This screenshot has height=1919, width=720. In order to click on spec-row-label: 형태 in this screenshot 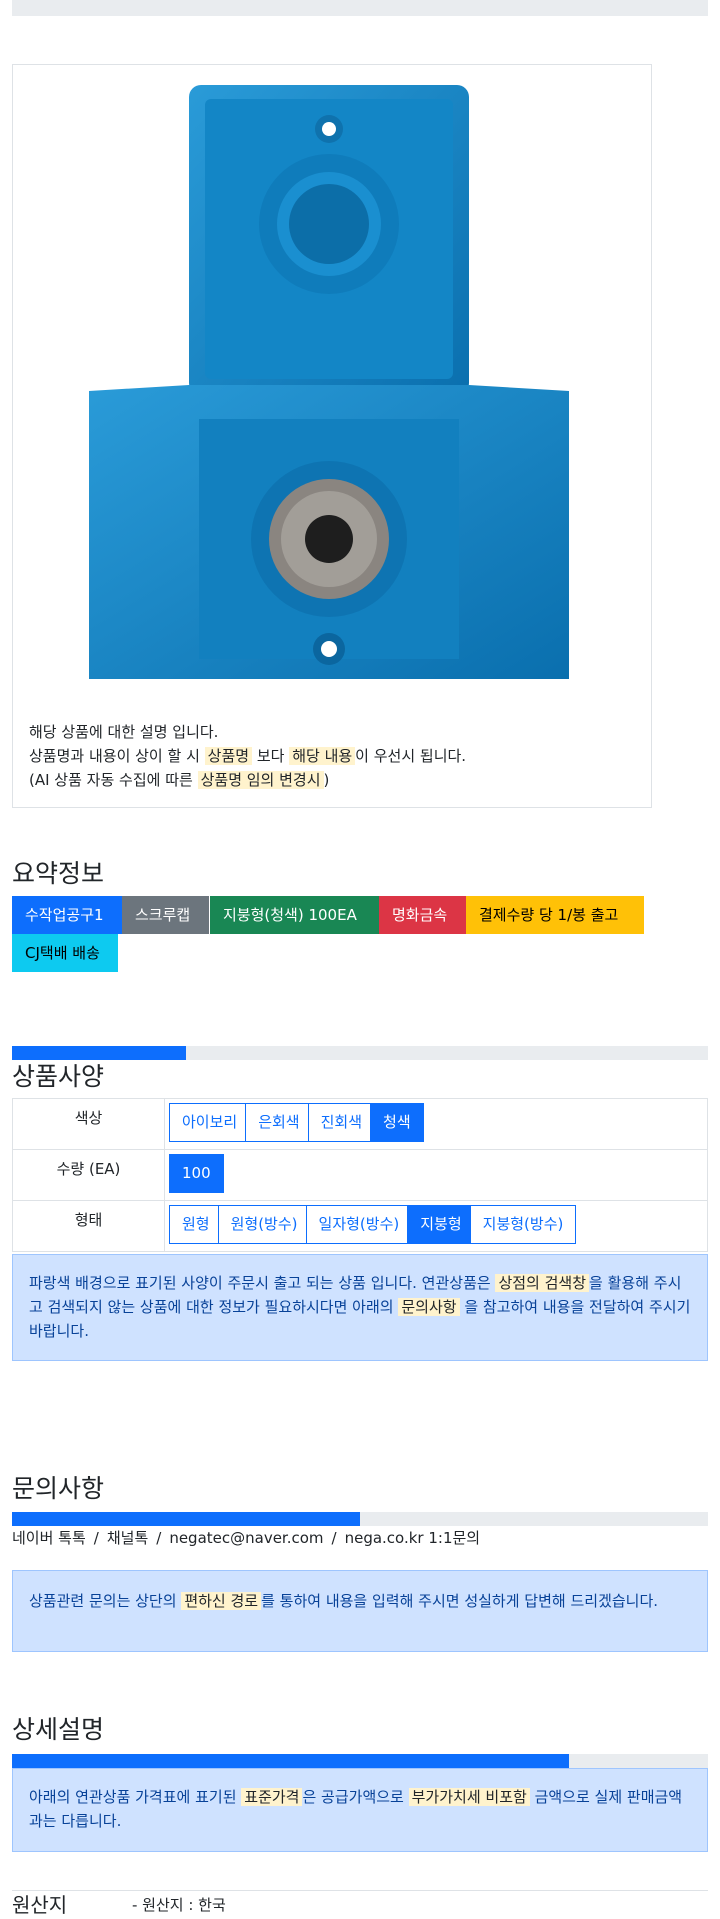, I will do `click(88, 1226)`.